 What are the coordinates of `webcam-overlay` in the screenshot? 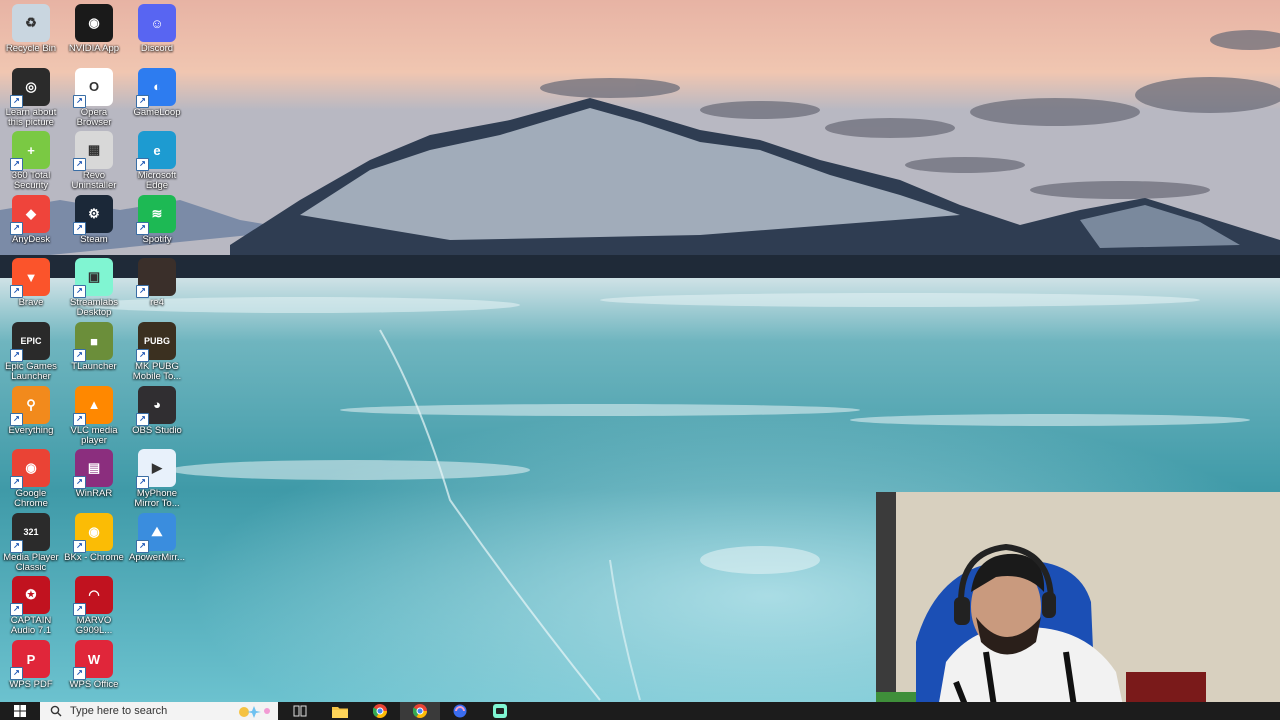 It's located at (1078, 606).